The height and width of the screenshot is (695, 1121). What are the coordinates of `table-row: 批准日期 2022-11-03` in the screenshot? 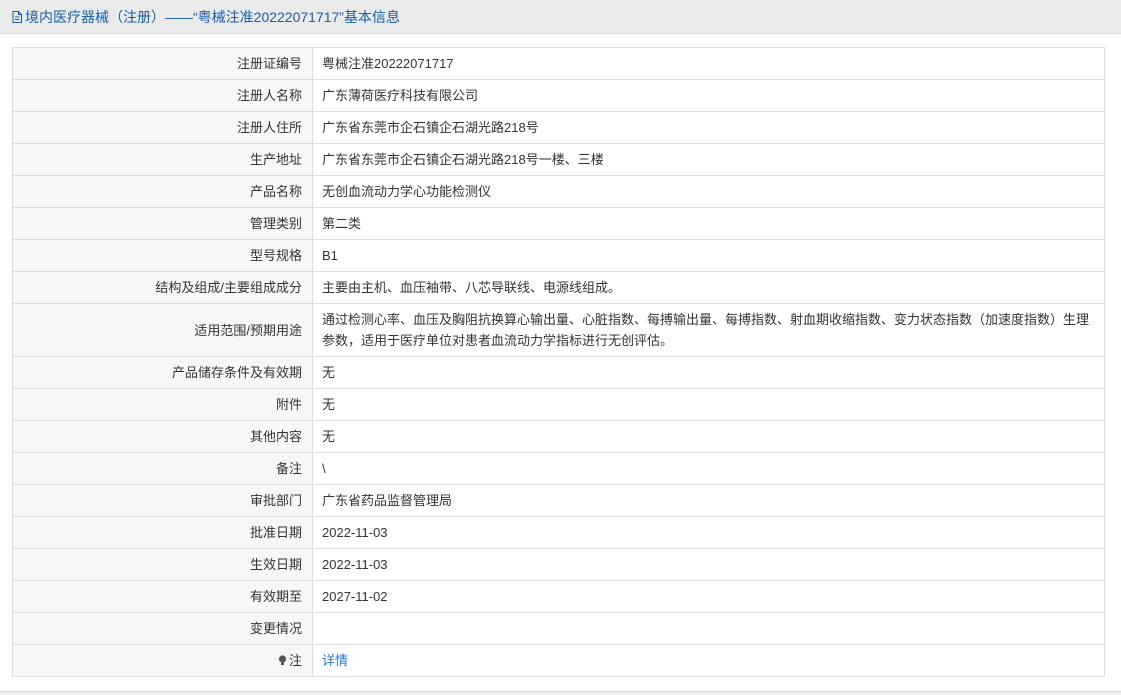 It's located at (558, 532).